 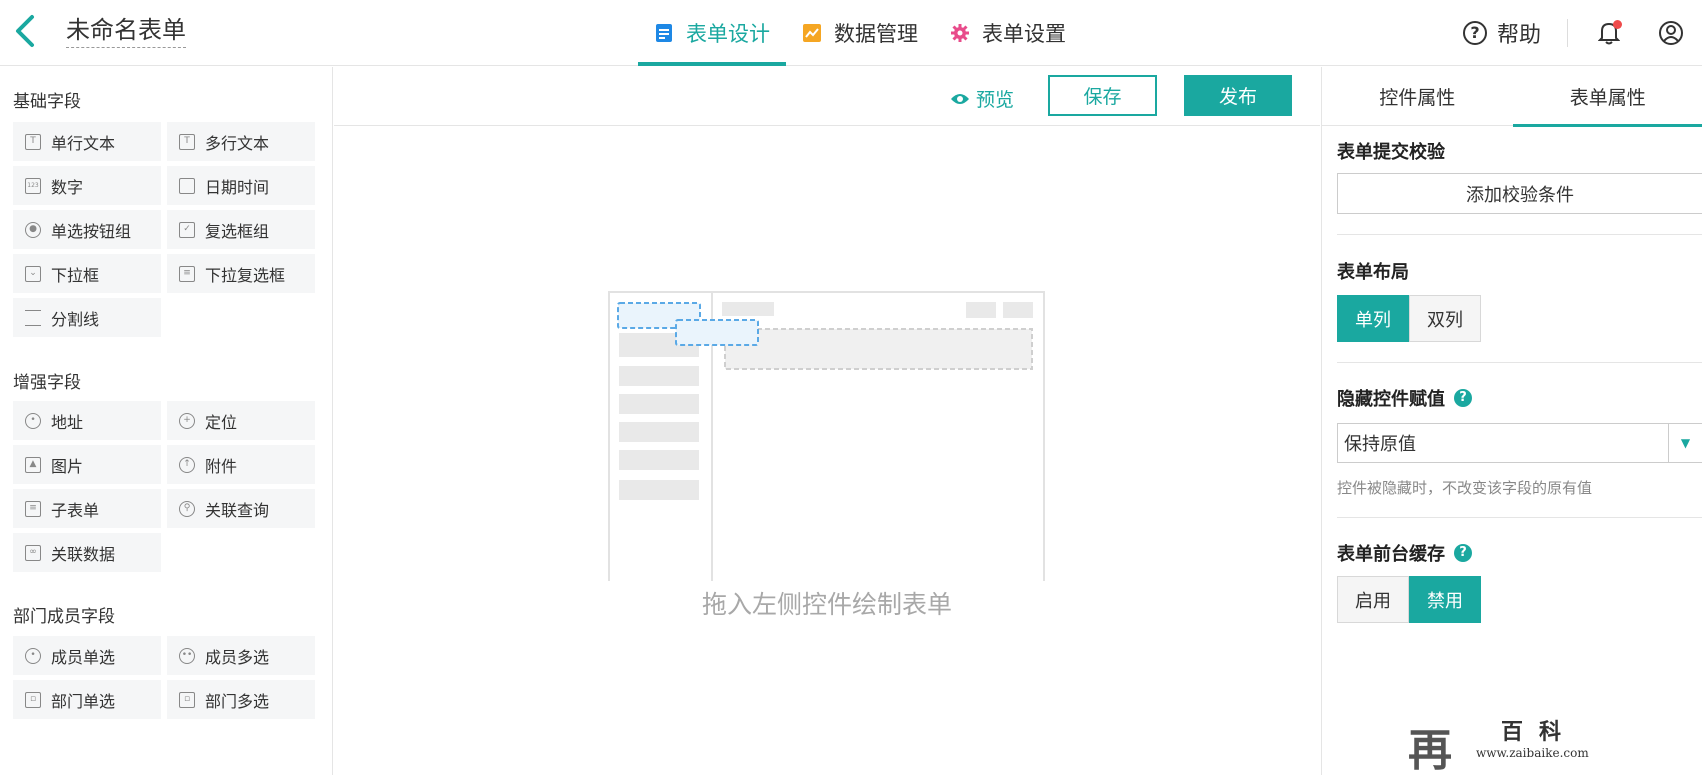 I want to click on section-label: 表单提交校验, so click(x=1391, y=152).